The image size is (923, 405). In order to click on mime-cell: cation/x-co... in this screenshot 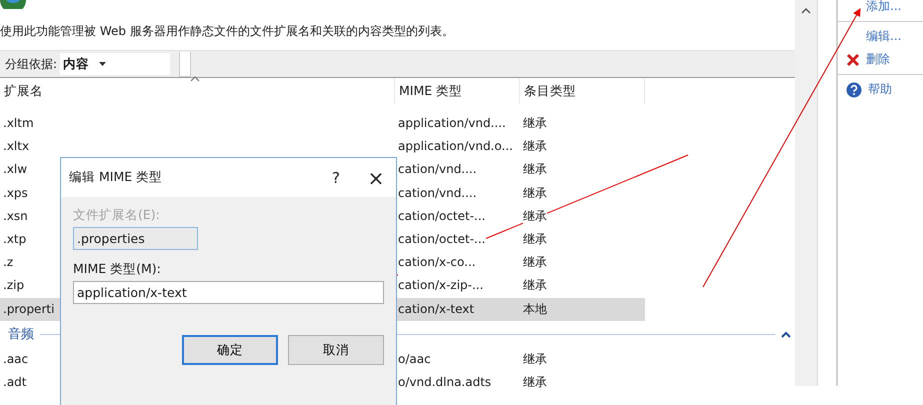, I will do `click(437, 262)`.